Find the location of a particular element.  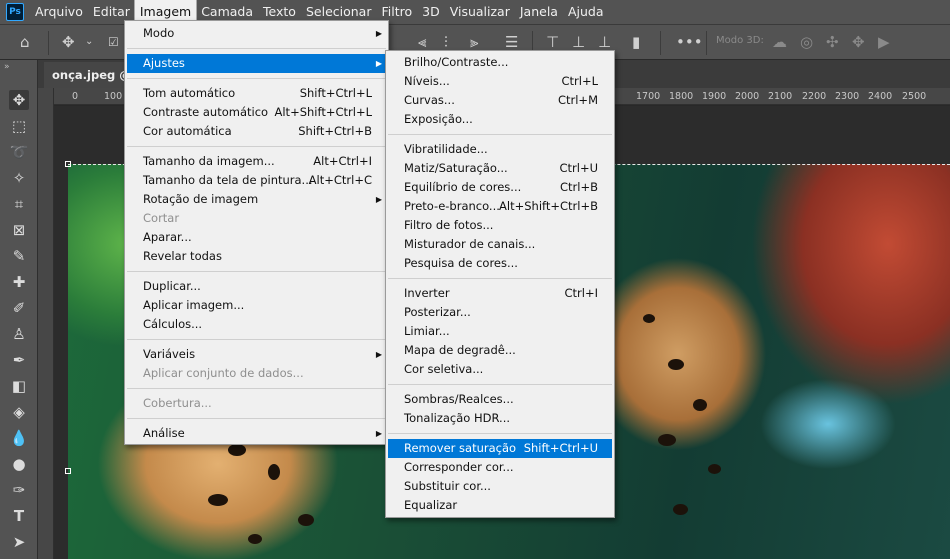

menu-item-label: Variáveis is located at coordinates (169, 354).